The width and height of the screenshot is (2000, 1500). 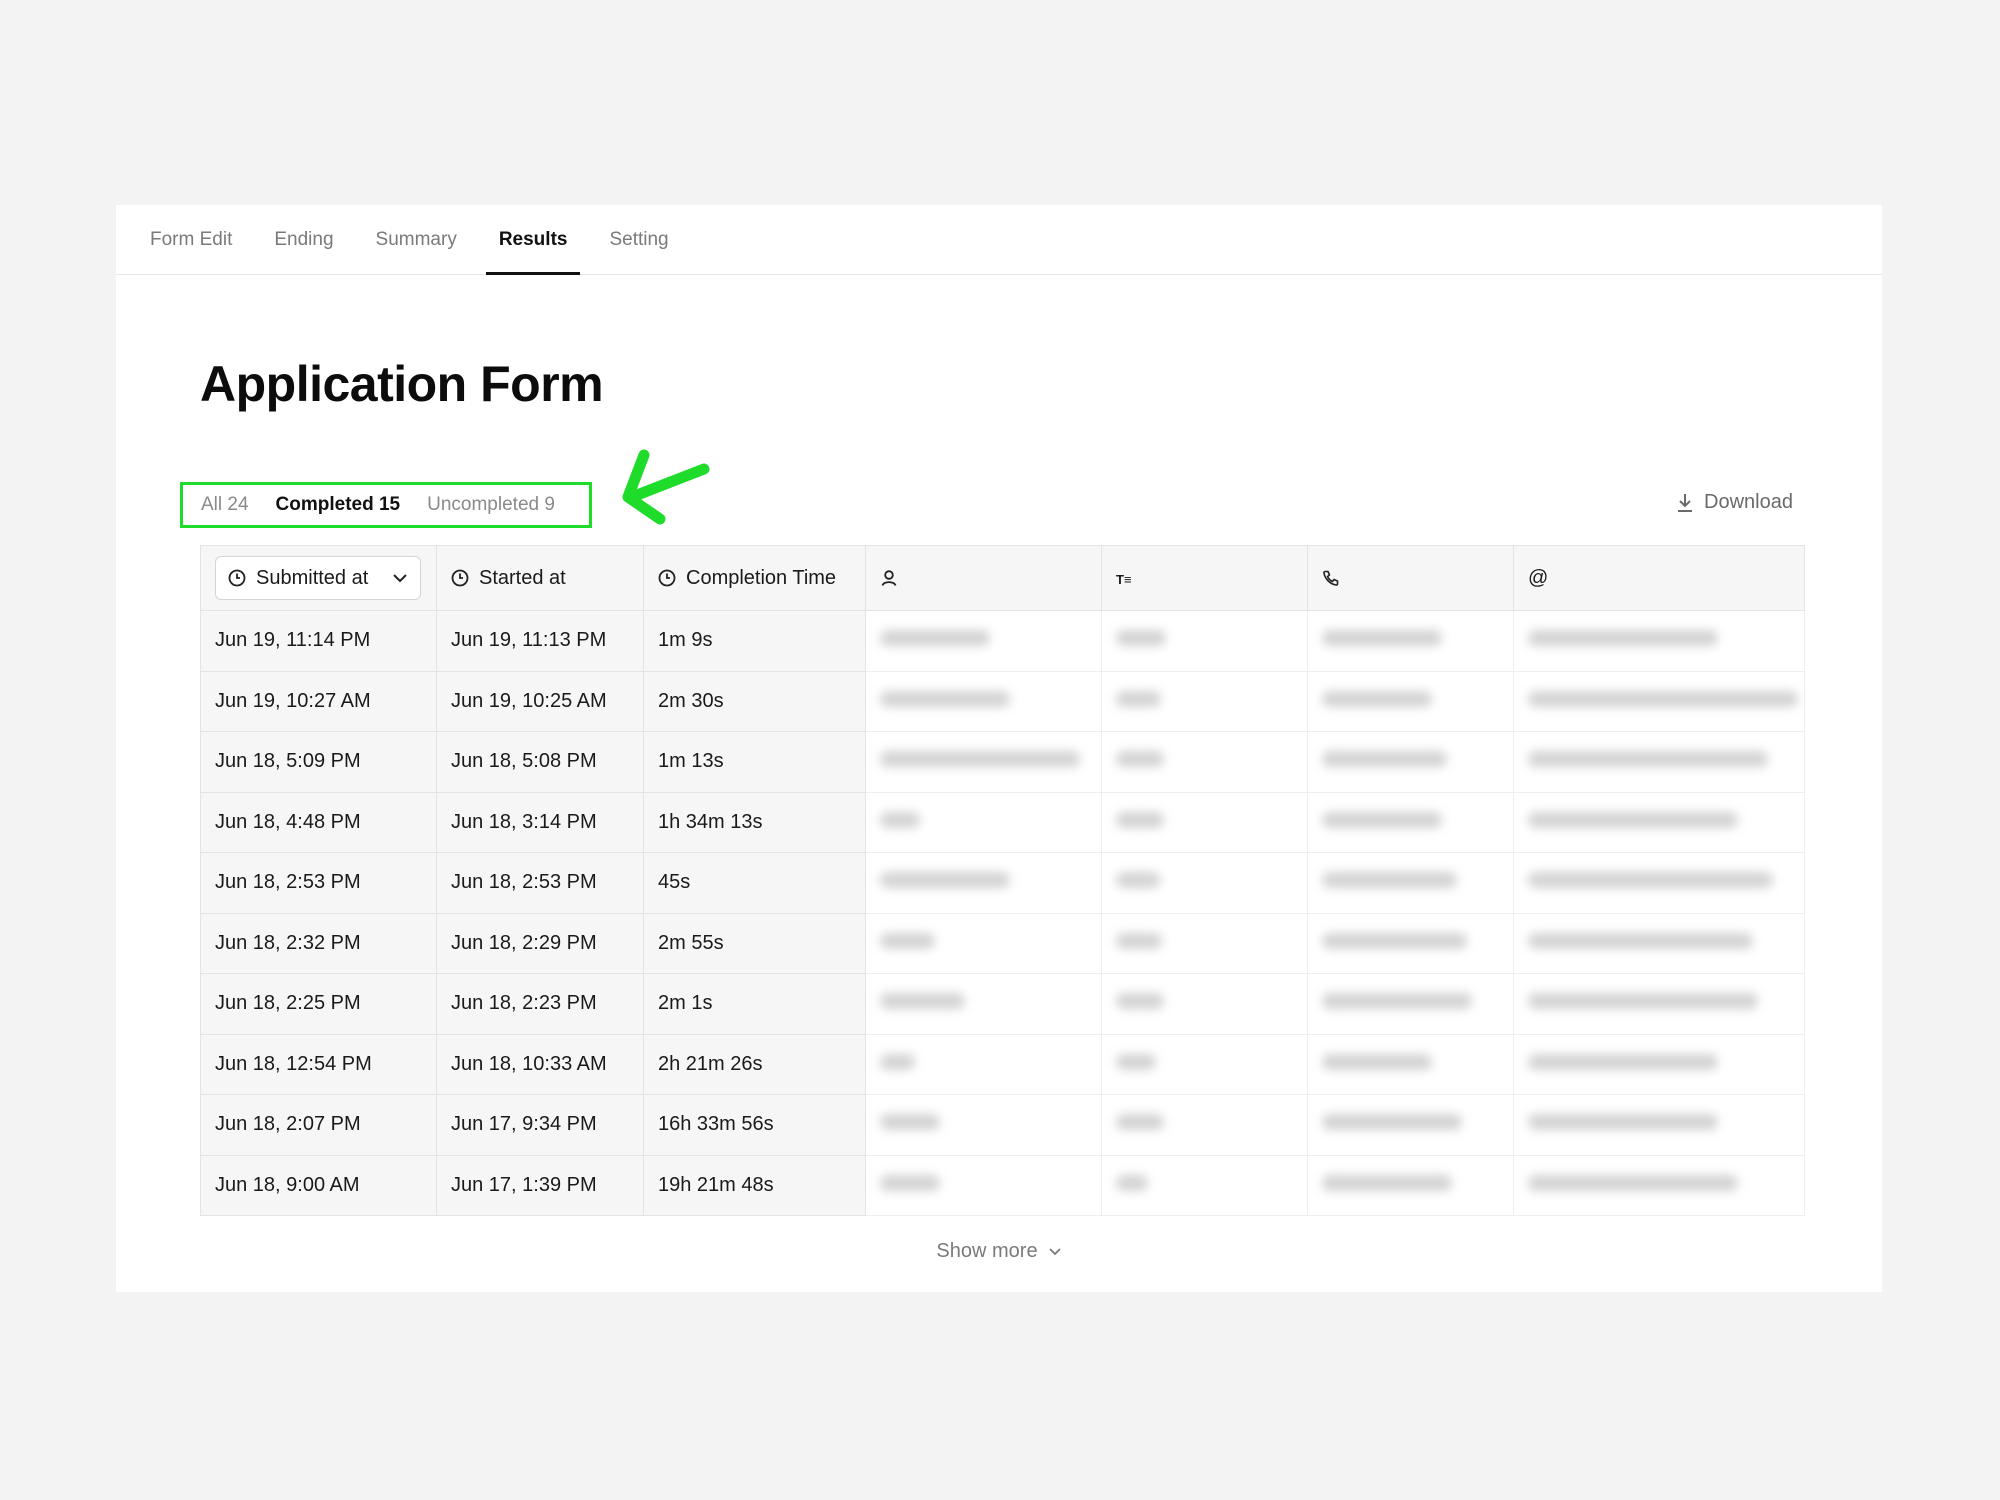 I want to click on show-more-button: Show more, so click(x=999, y=1251).